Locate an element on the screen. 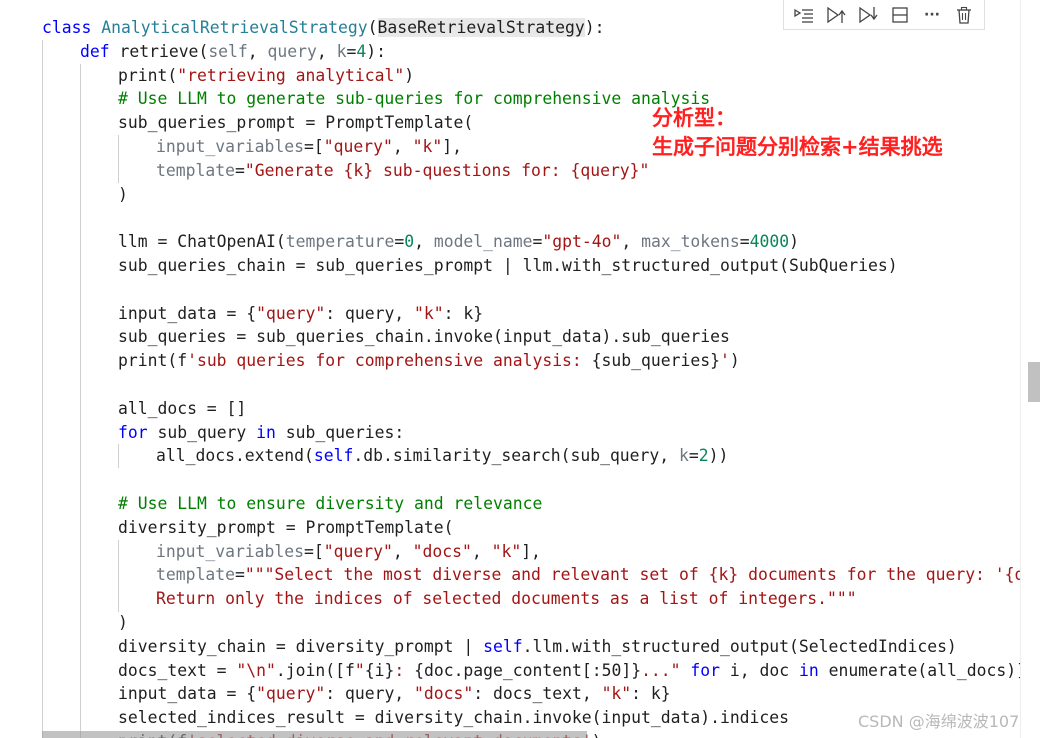 The width and height of the screenshot is (1048, 738). code-token: 0 is located at coordinates (409, 242).